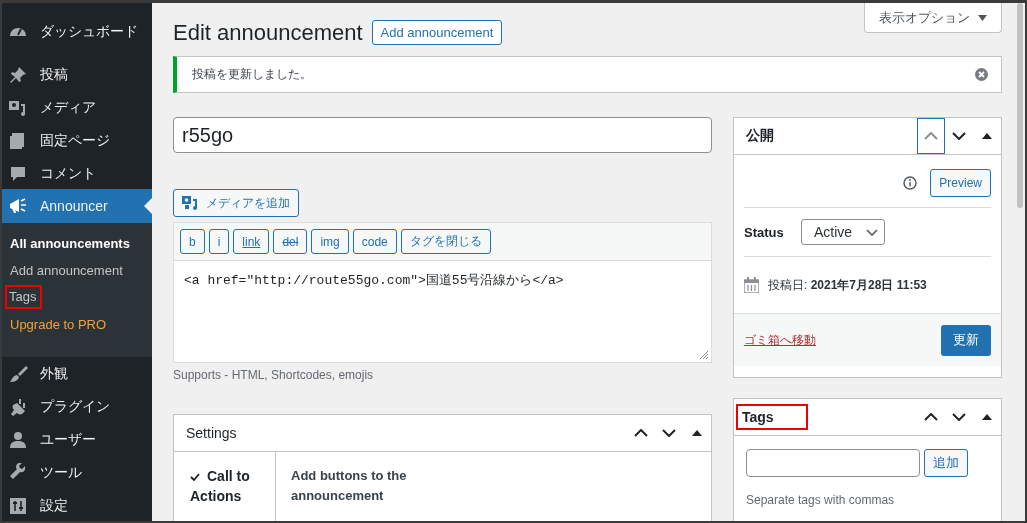 Image resolution: width=1027 pixels, height=523 pixels. What do you see at coordinates (190, 203) in the screenshot?
I see `media-icon` at bounding box center [190, 203].